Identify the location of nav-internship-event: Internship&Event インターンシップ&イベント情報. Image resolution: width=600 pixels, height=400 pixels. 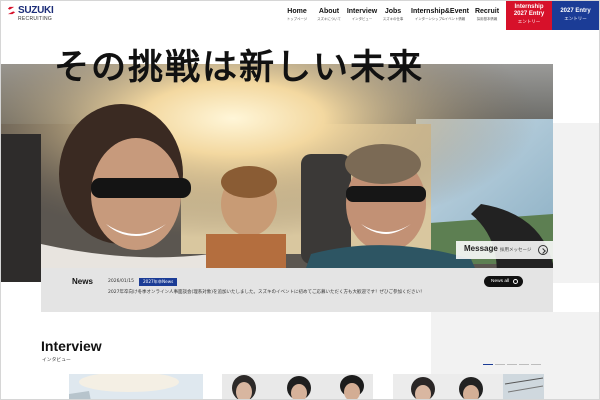
(440, 14).